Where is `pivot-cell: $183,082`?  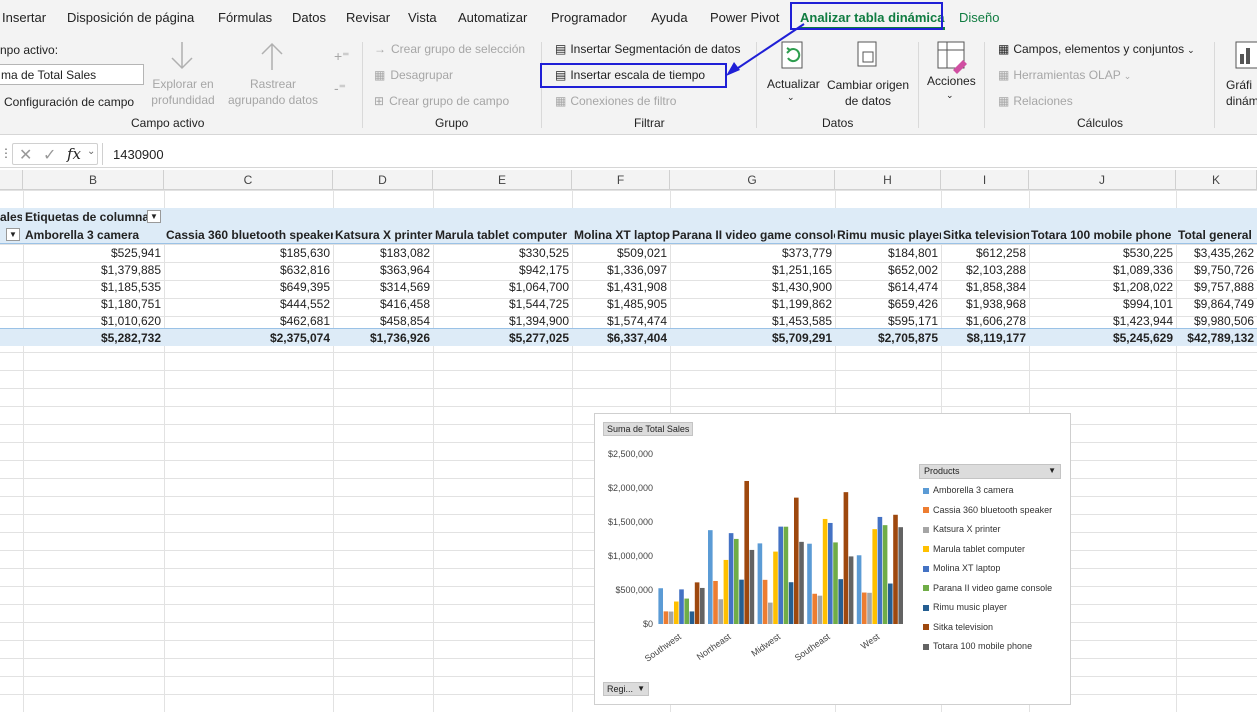 pivot-cell: $183,082 is located at coordinates (383, 253).